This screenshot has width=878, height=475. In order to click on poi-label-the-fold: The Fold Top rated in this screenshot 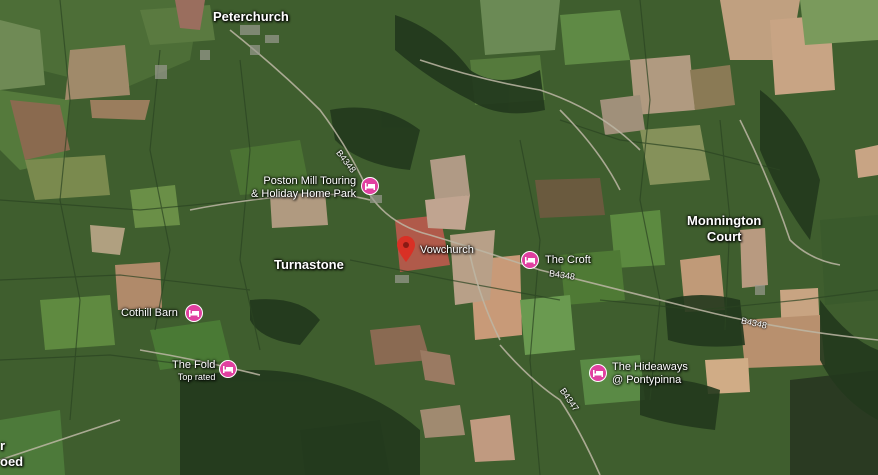, I will do `click(193, 371)`.